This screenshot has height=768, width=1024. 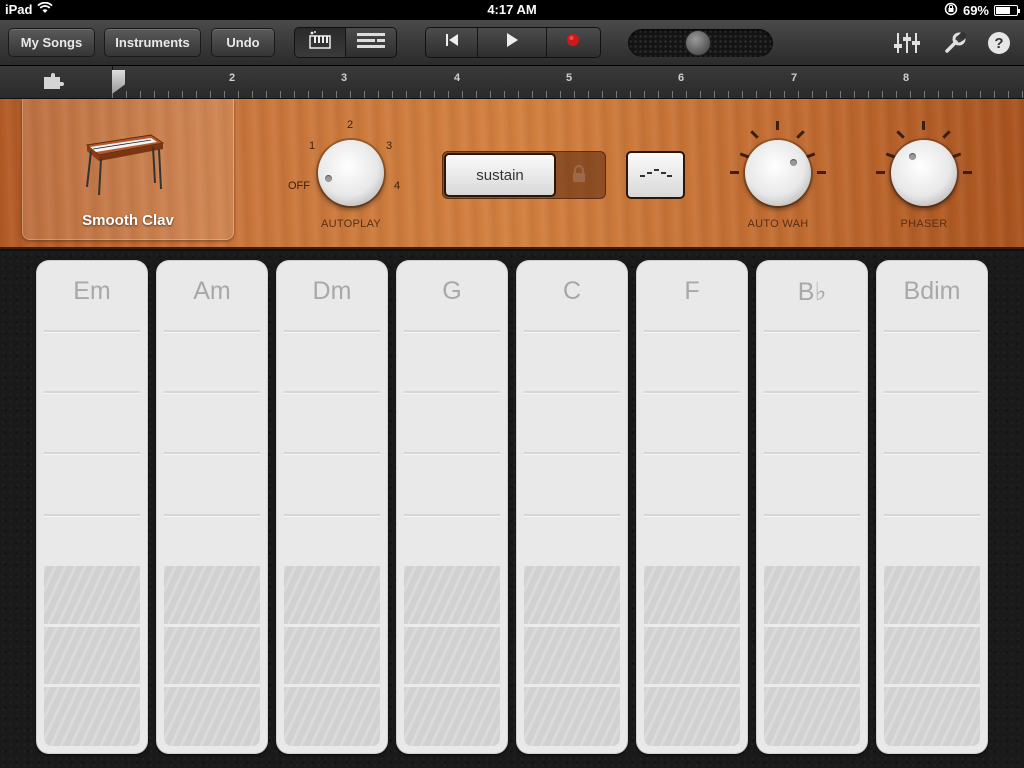 I want to click on bar-number: 8, so click(x=906, y=78).